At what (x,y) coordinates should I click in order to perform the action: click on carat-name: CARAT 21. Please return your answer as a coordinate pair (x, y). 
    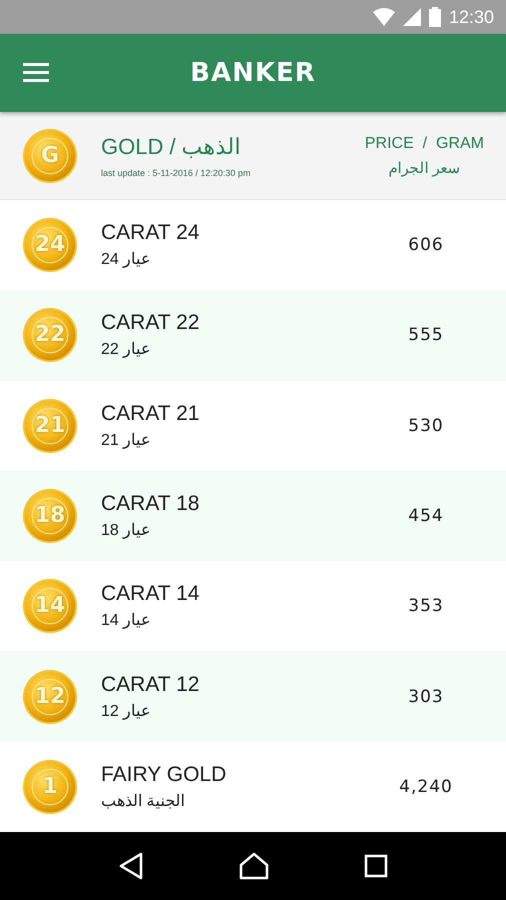
    Looking at the image, I should click on (150, 414).